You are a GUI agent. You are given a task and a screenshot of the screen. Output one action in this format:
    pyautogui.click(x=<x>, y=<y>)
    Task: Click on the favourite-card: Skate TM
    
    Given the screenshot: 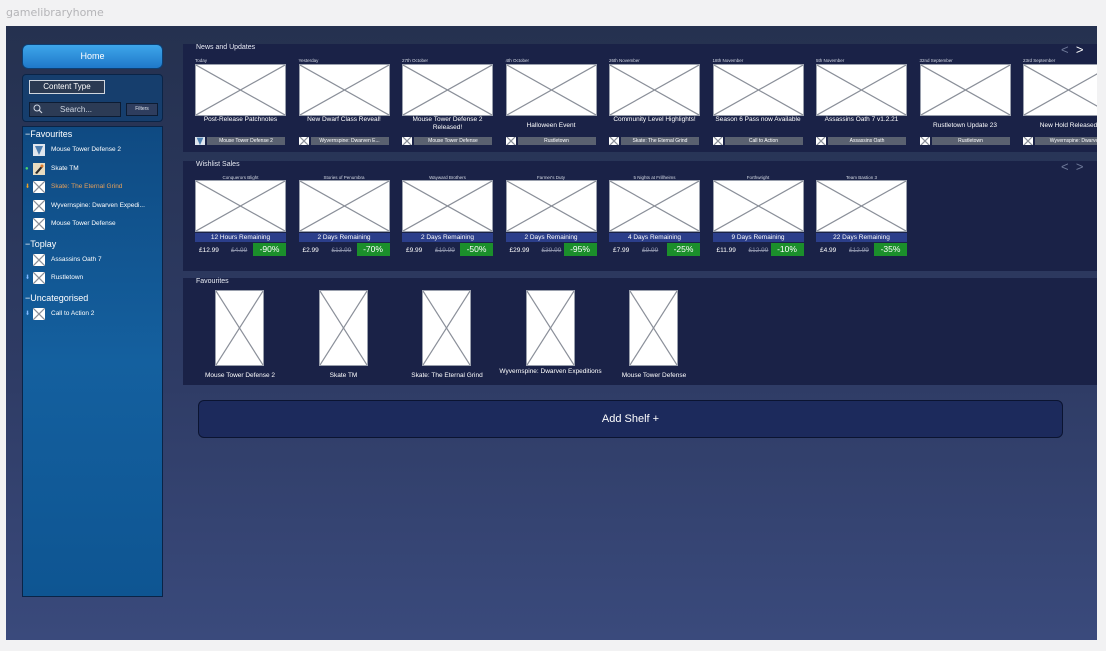 What is the action you would take?
    pyautogui.click(x=348, y=338)
    